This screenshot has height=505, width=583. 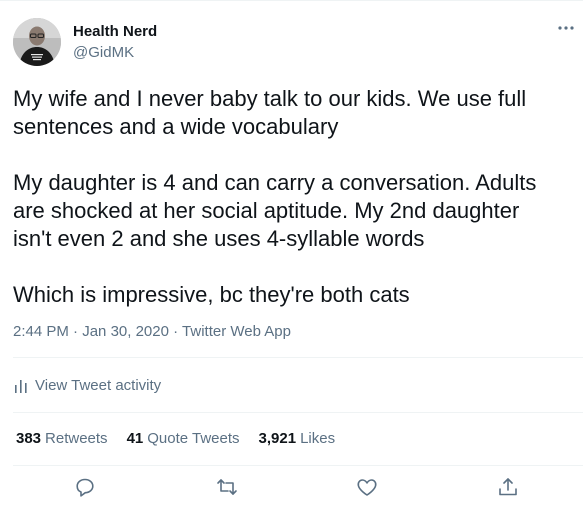 I want to click on view-tweet-activity-link: View Tweet activity, so click(x=87, y=386).